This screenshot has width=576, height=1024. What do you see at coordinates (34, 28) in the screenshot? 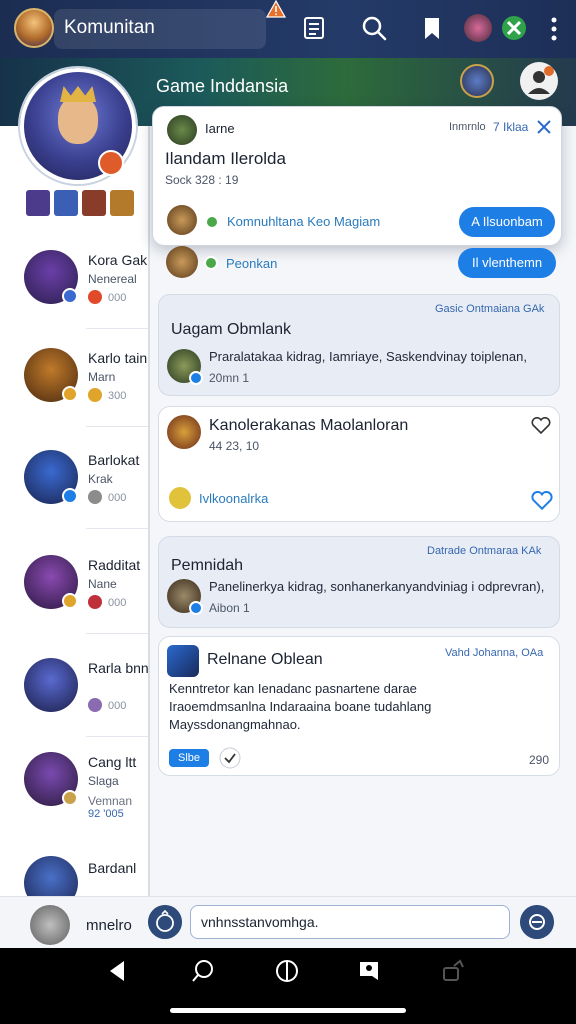
I see `app-avatar` at bounding box center [34, 28].